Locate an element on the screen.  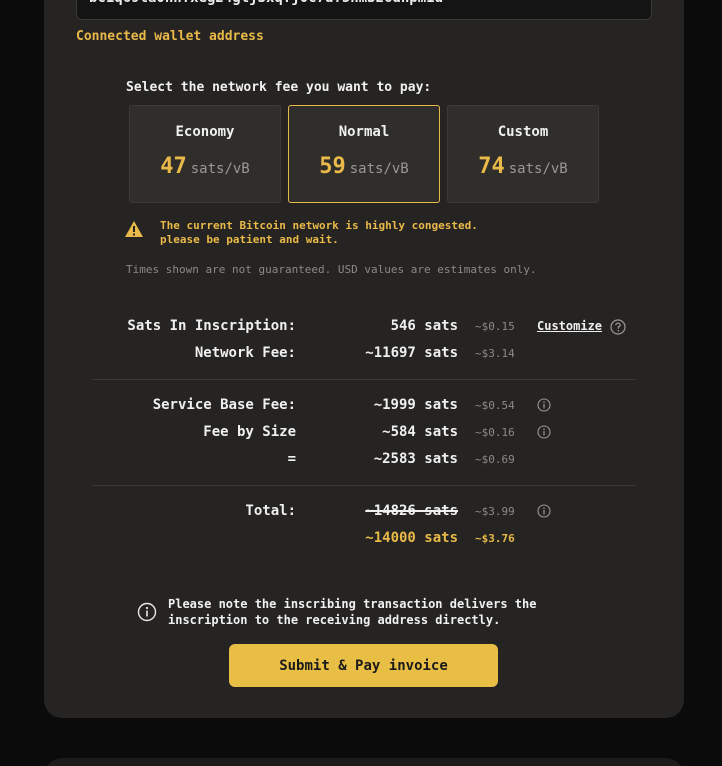
inscription-usd-value: ~$0.15 is located at coordinates (495, 326).